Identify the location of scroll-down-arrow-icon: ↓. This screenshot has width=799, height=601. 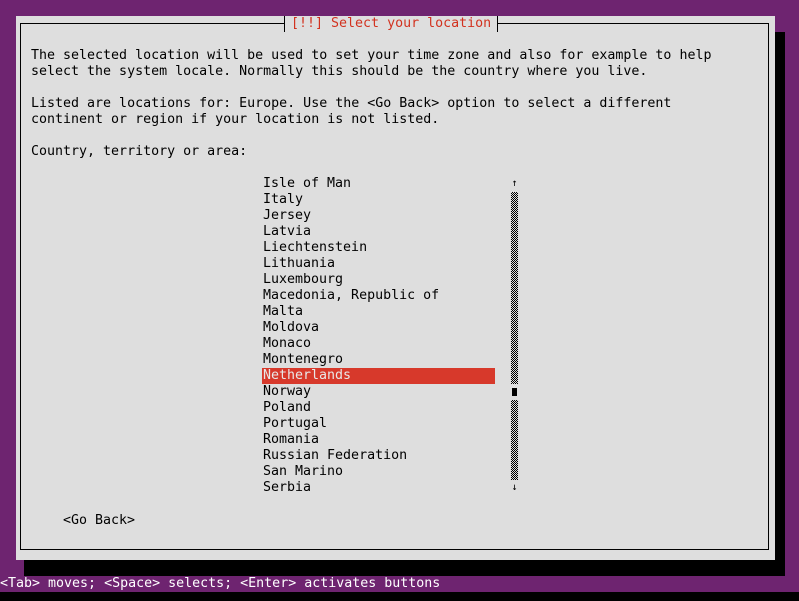
(514, 488).